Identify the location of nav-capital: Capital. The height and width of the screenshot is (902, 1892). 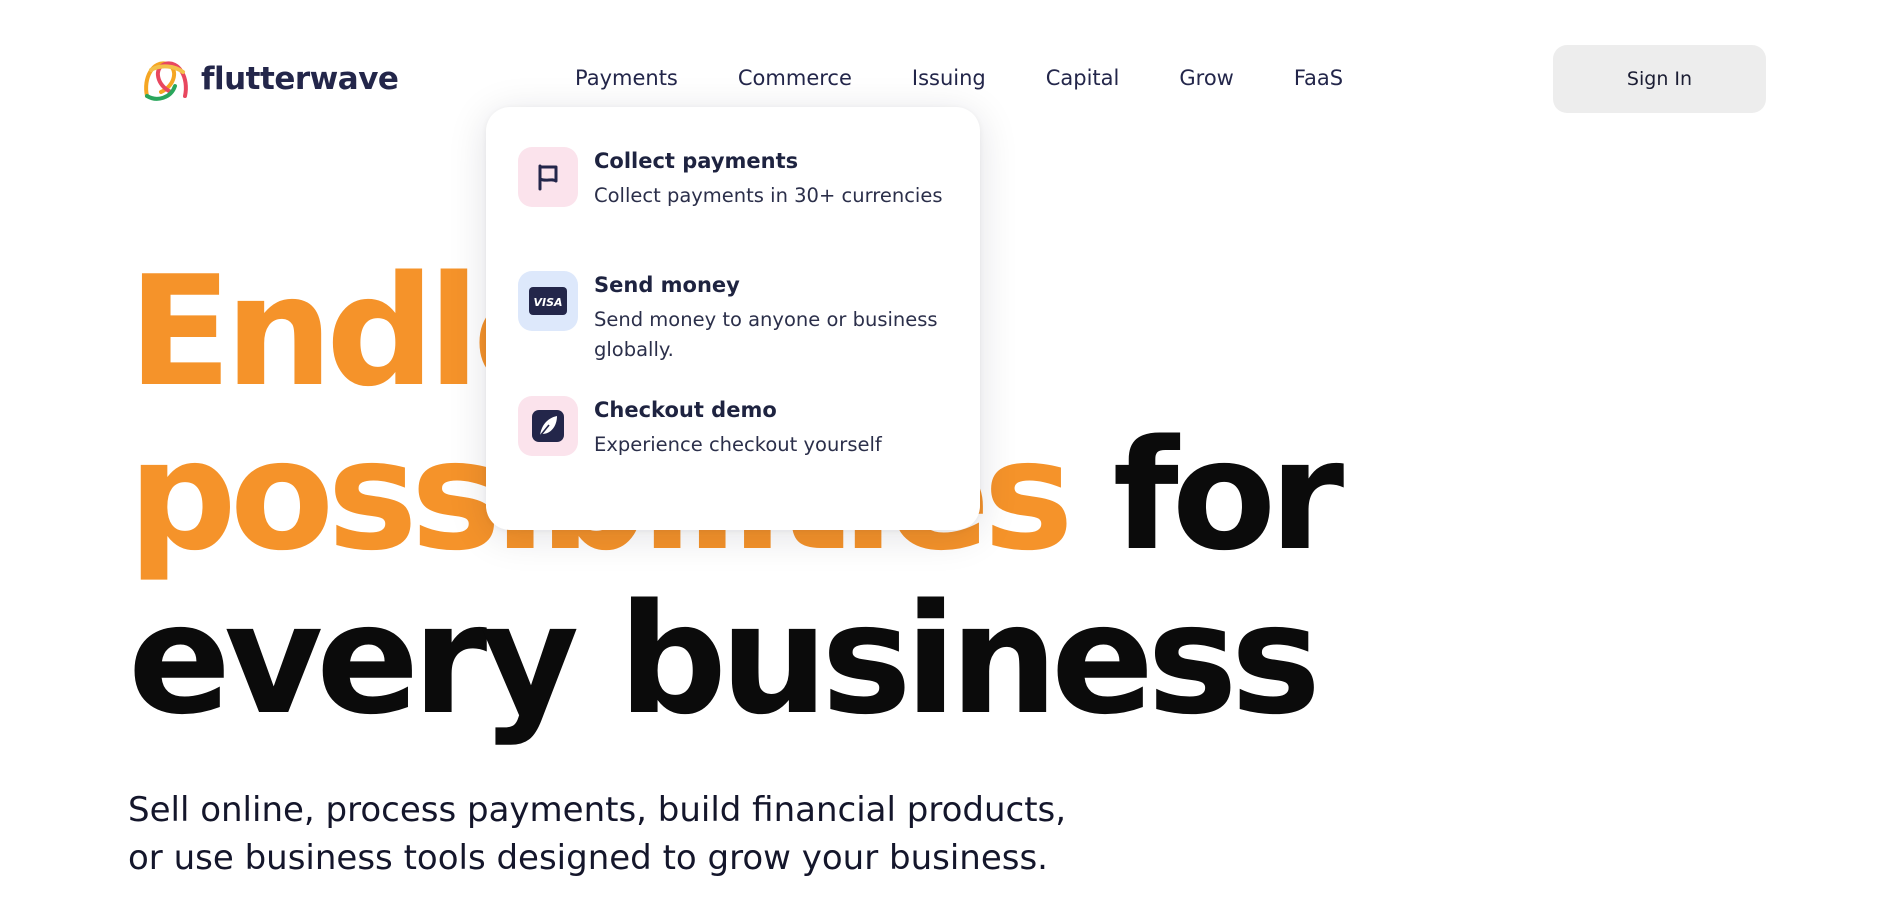
(1083, 78).